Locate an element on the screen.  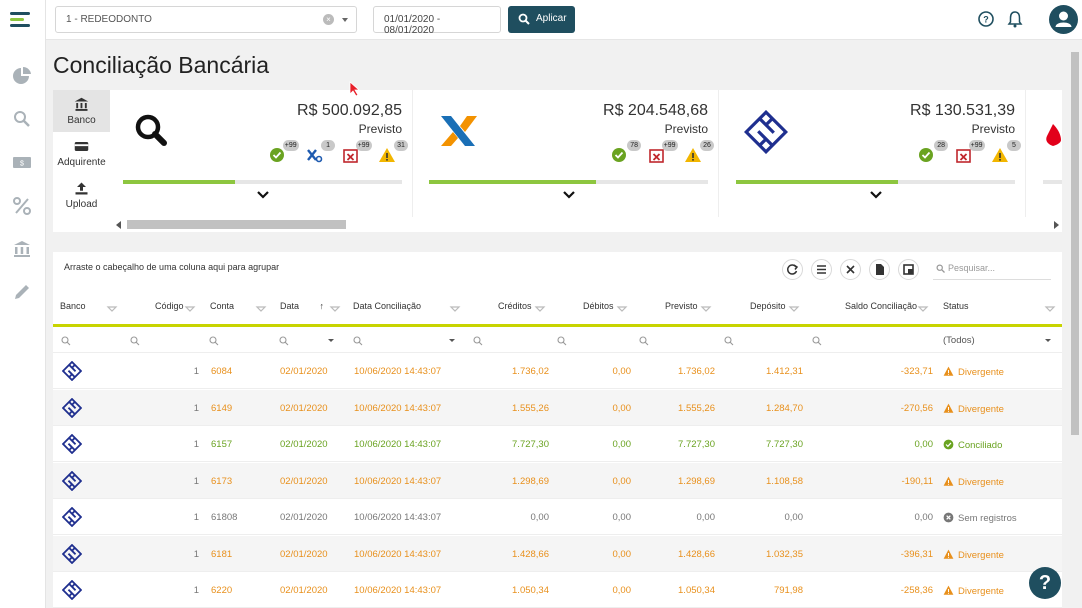
help-button: ? is located at coordinates (1045, 583).